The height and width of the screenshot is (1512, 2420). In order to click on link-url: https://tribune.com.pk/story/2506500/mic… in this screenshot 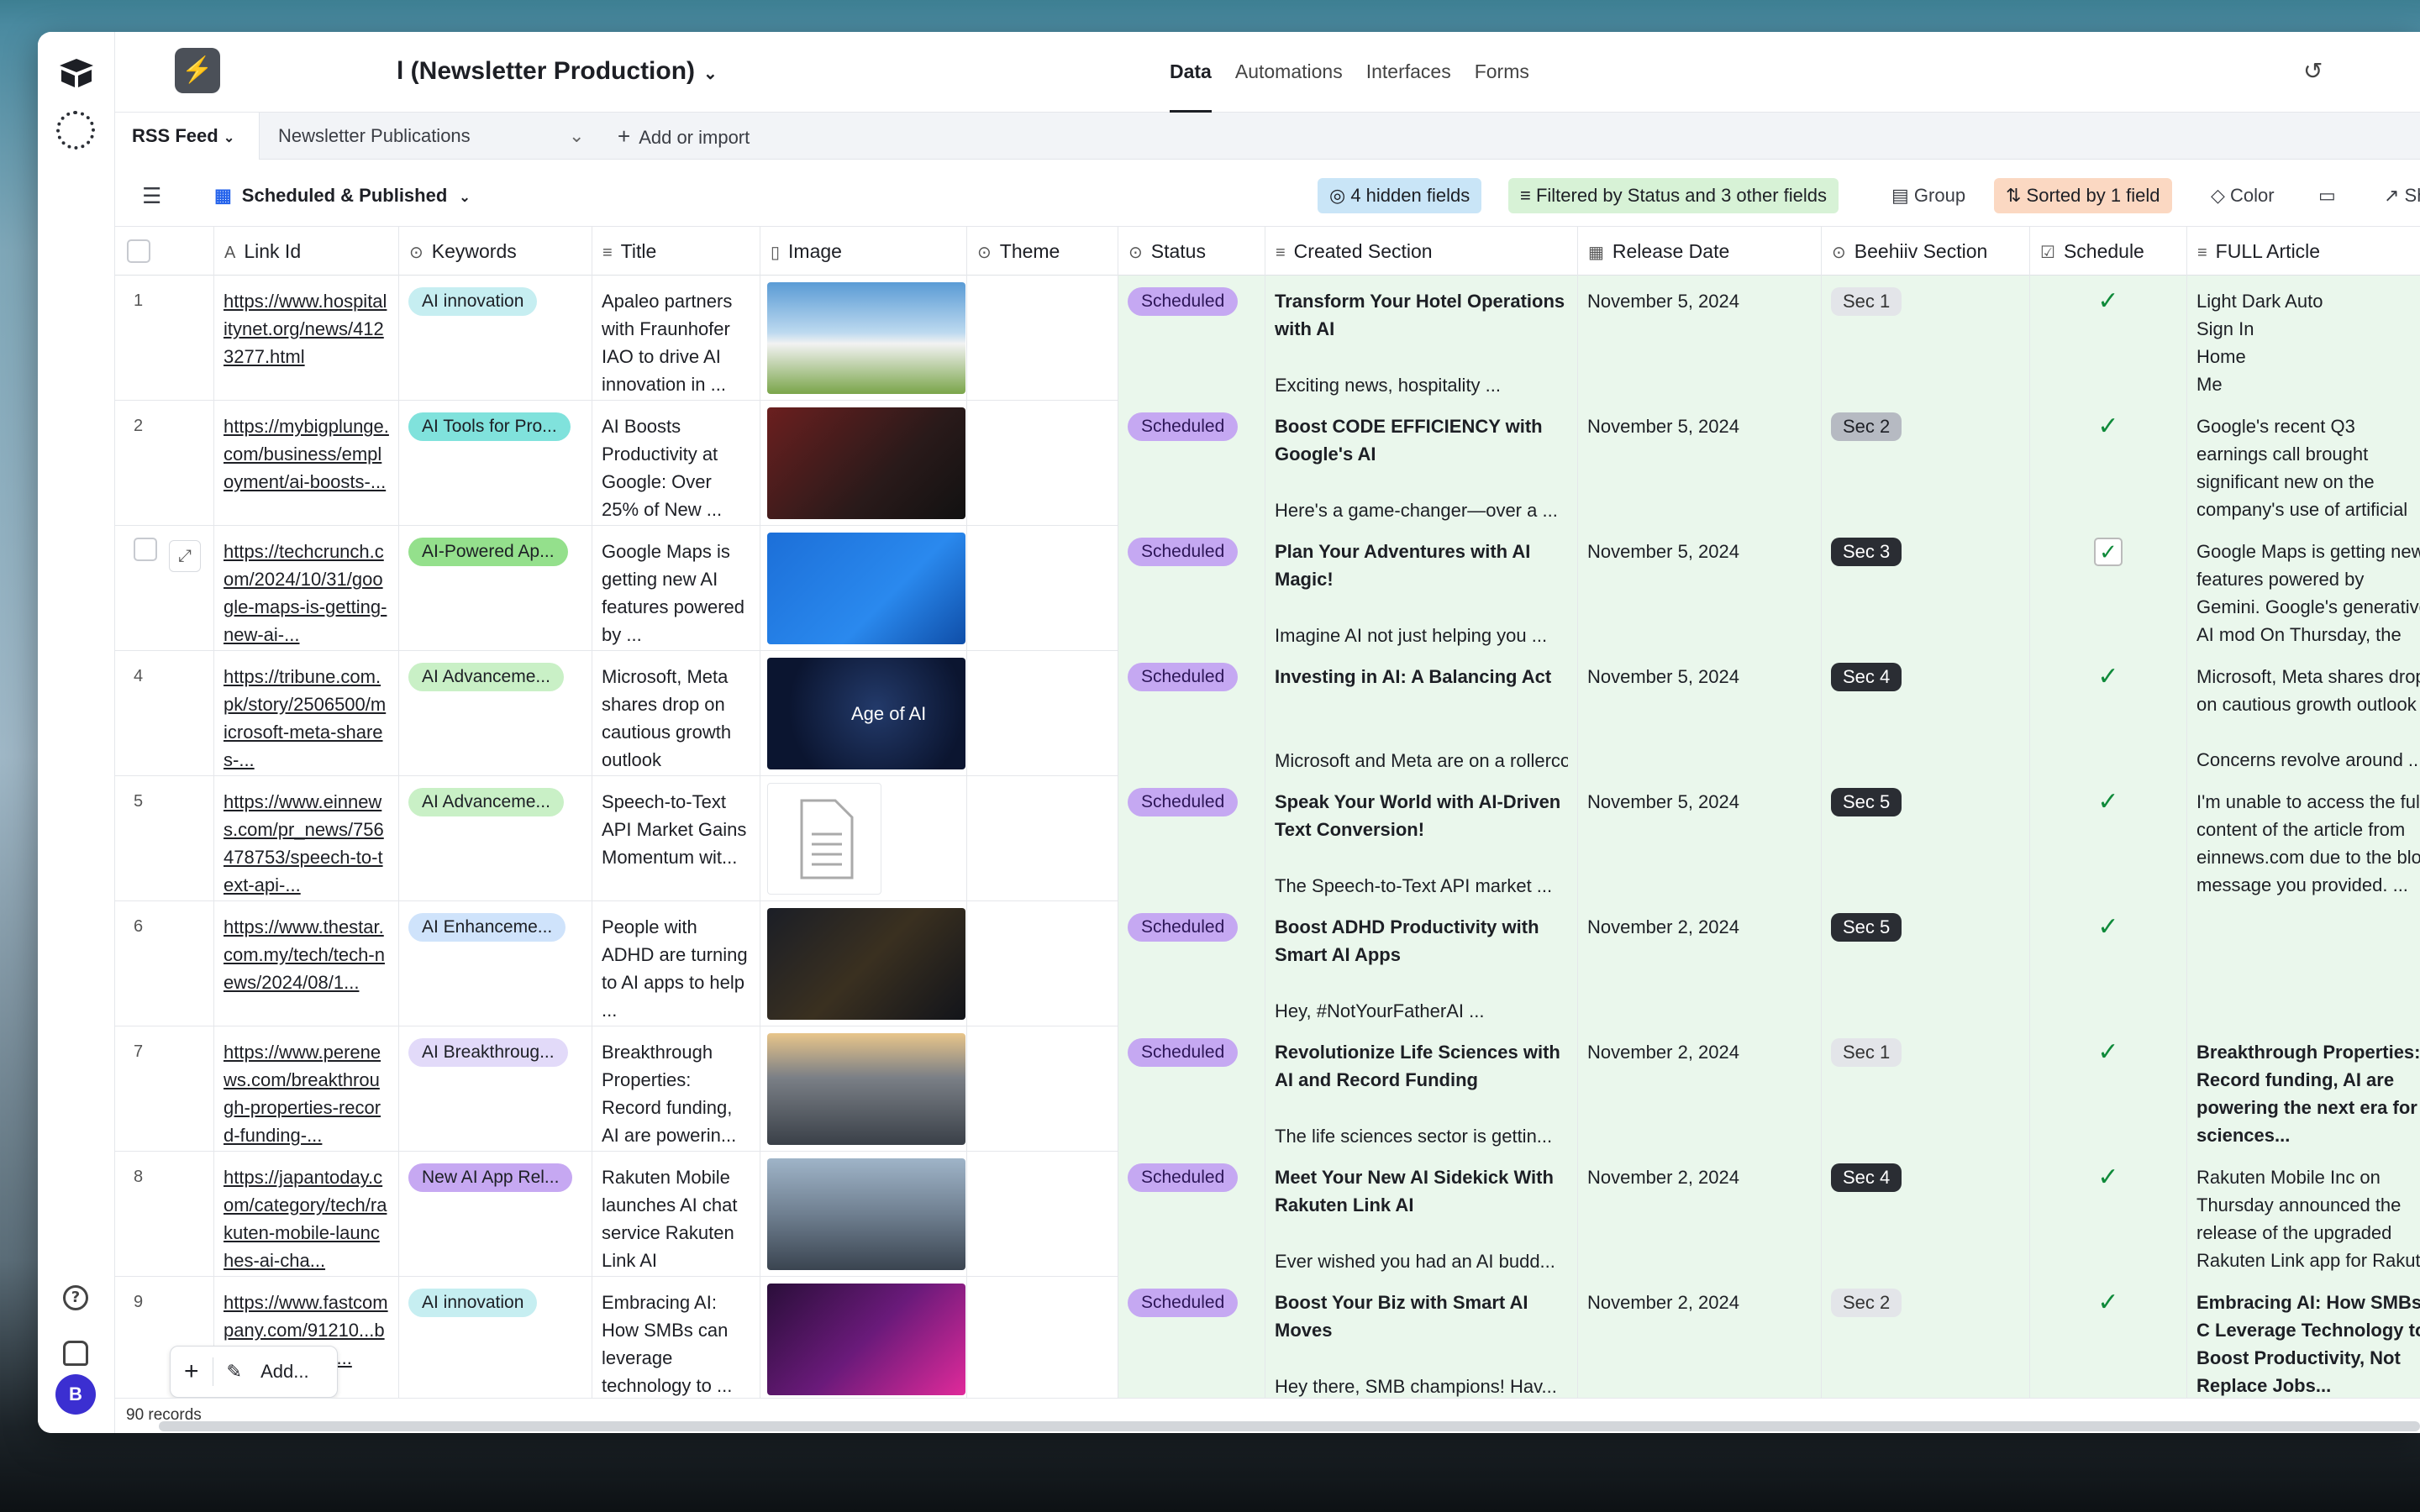, I will do `click(305, 718)`.